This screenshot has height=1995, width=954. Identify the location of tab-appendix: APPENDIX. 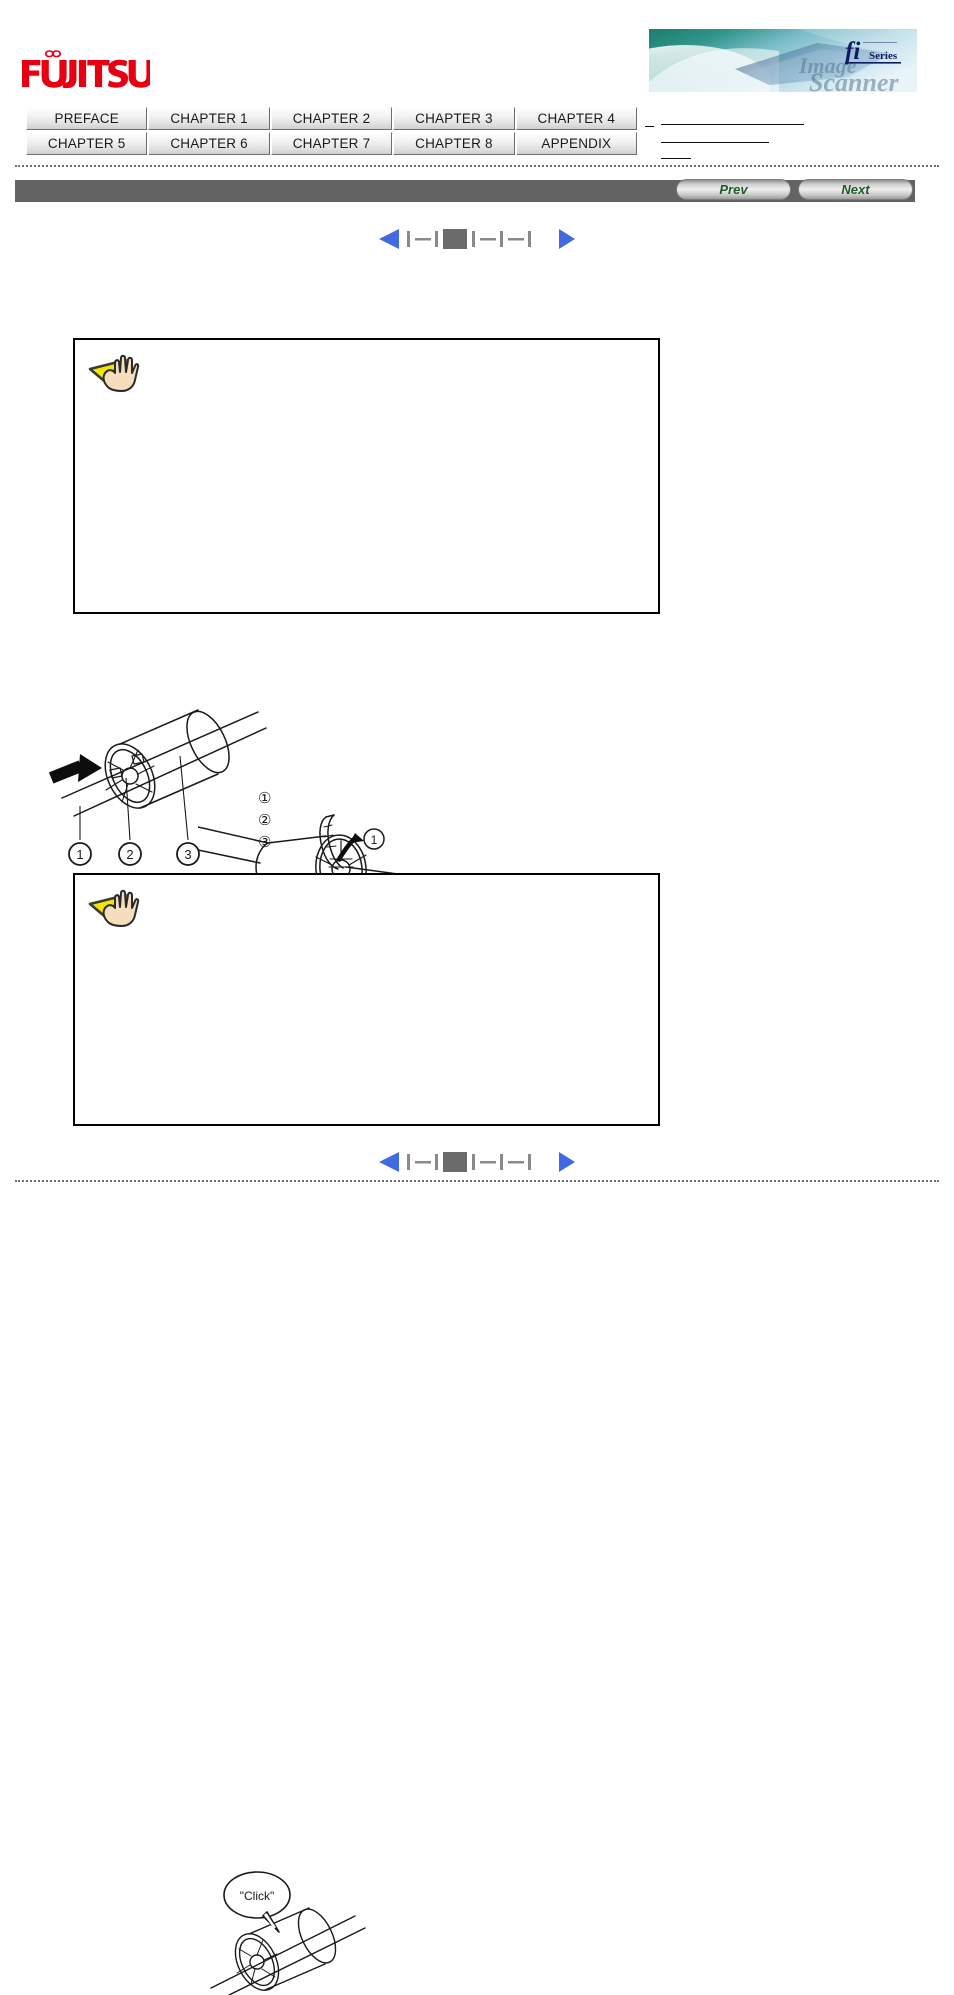
(576, 143).